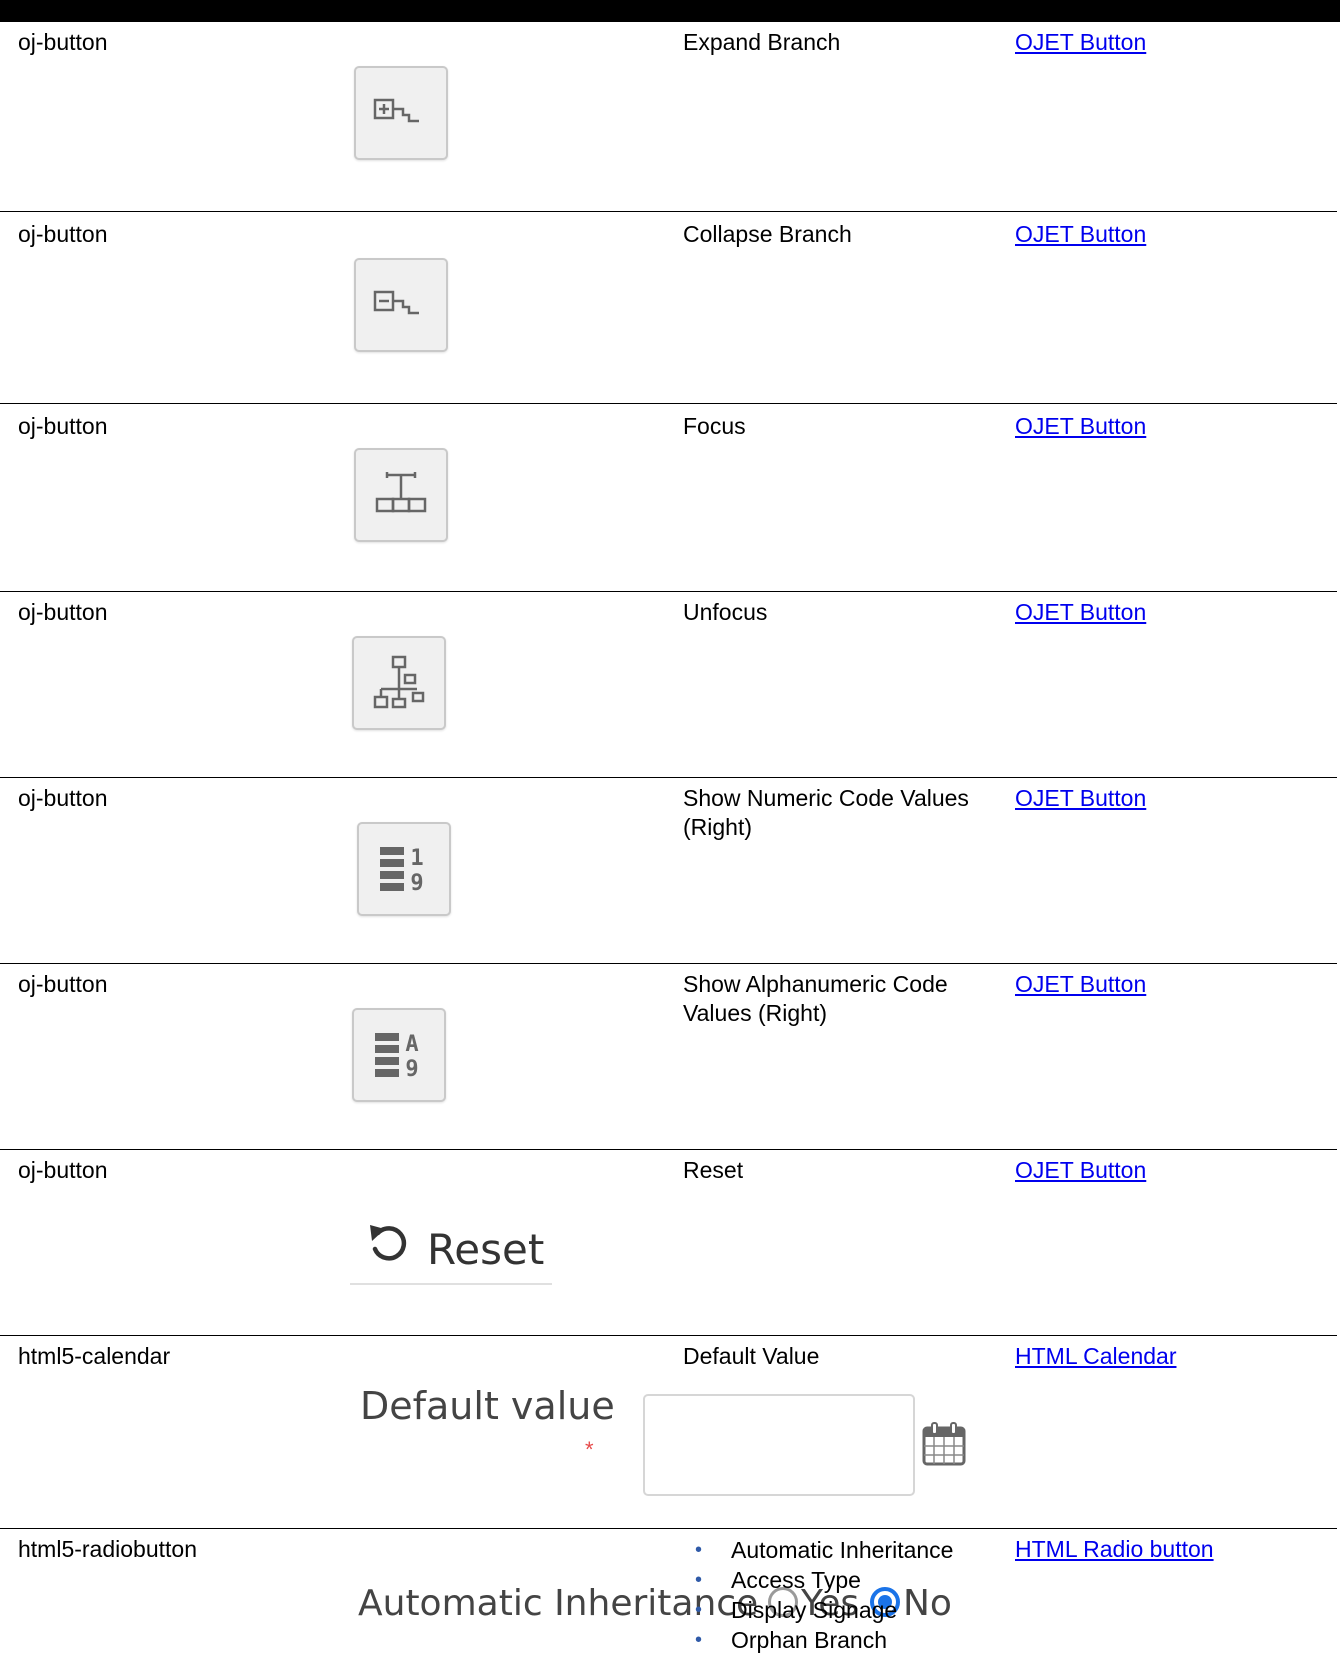 The height and width of the screenshot is (1675, 1340). I want to click on list-item: • Access Type, so click(778, 1580).